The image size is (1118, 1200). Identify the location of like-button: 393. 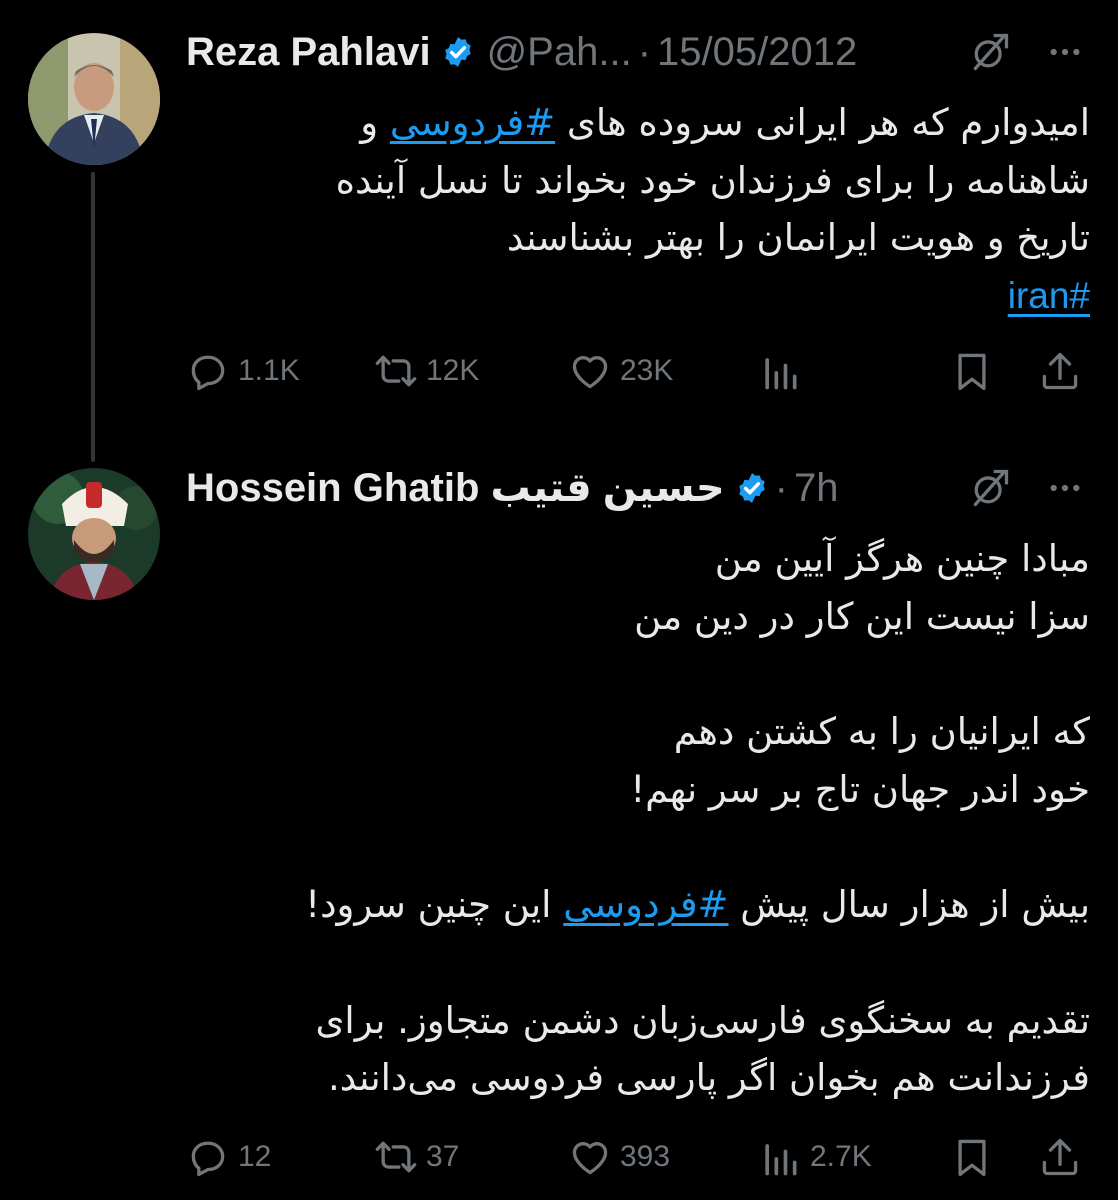
(619, 1157).